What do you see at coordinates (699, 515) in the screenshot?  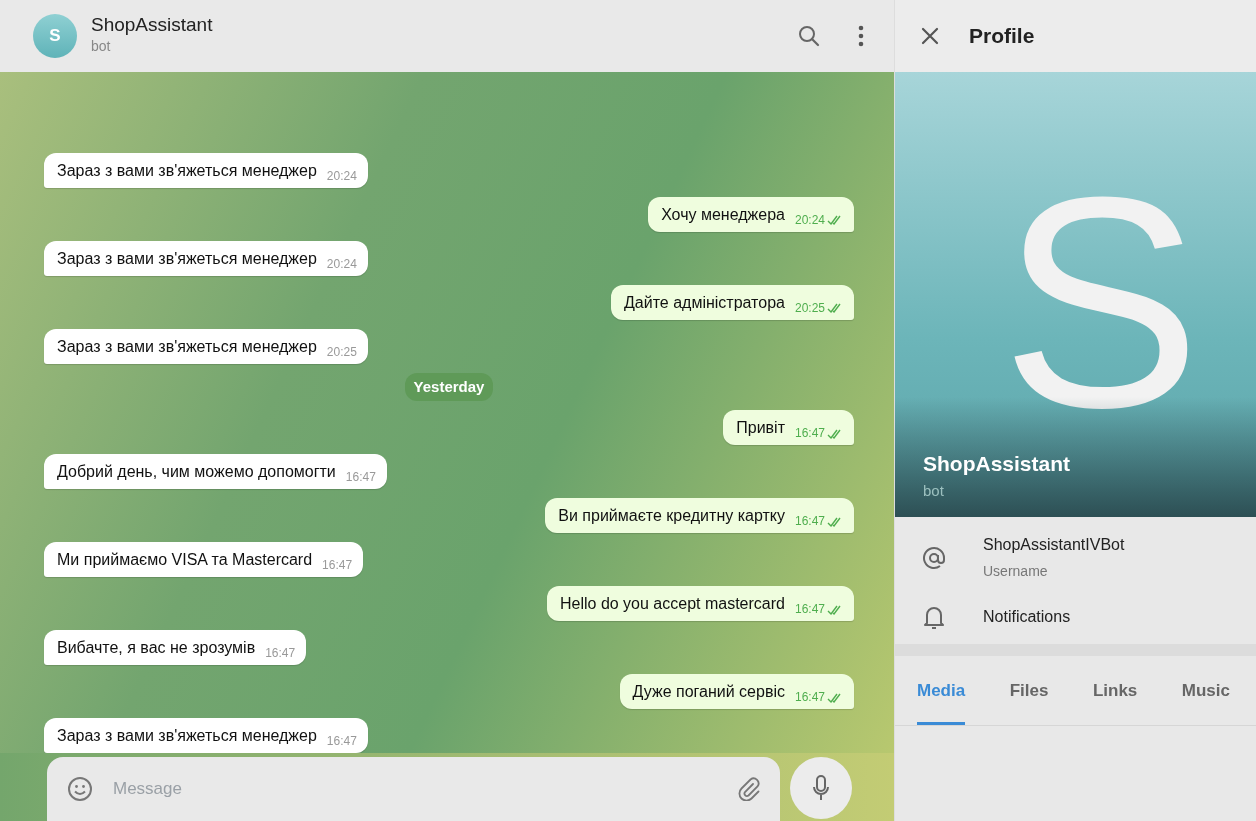 I see `sent-message: Ви приймаєте кредитну картку 16:47` at bounding box center [699, 515].